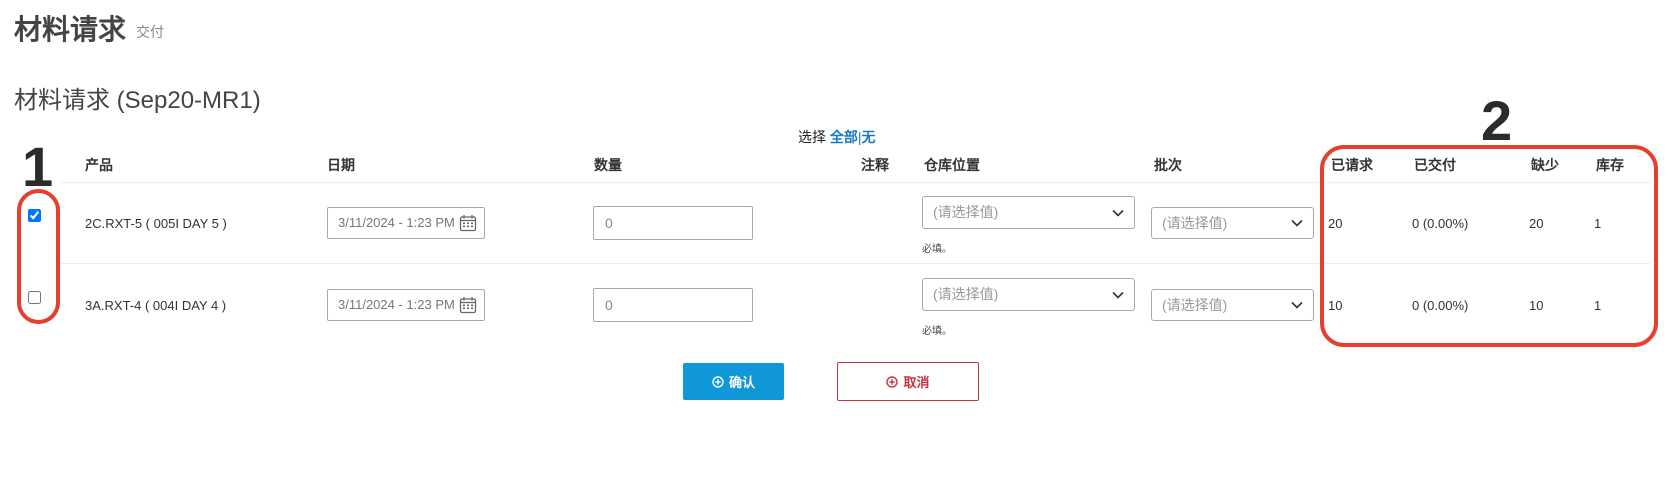 The height and width of the screenshot is (483, 1673). What do you see at coordinates (812, 137) in the screenshot?
I see `select-label: 选择` at bounding box center [812, 137].